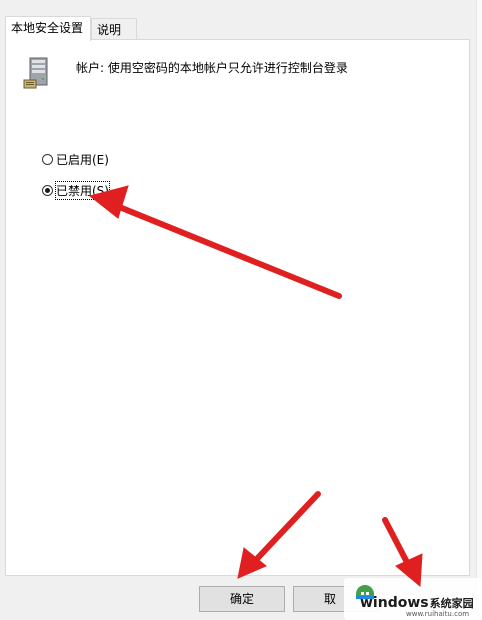 This screenshot has width=482, height=620. I want to click on watermark-title: windows系统家园, so click(417, 603).